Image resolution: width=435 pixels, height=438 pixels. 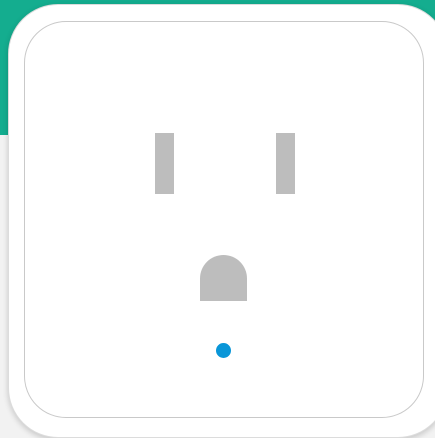 I want to click on left-outlet-slot, so click(x=164, y=163).